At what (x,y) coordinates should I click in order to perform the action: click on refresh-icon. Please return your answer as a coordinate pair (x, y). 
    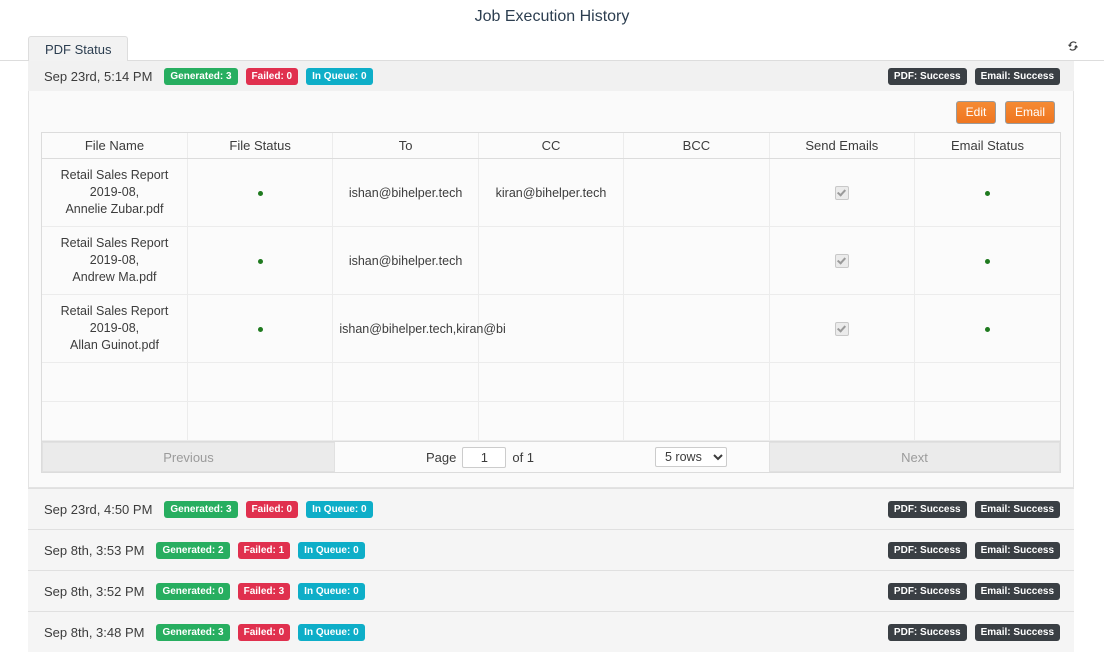
    Looking at the image, I should click on (1073, 49).